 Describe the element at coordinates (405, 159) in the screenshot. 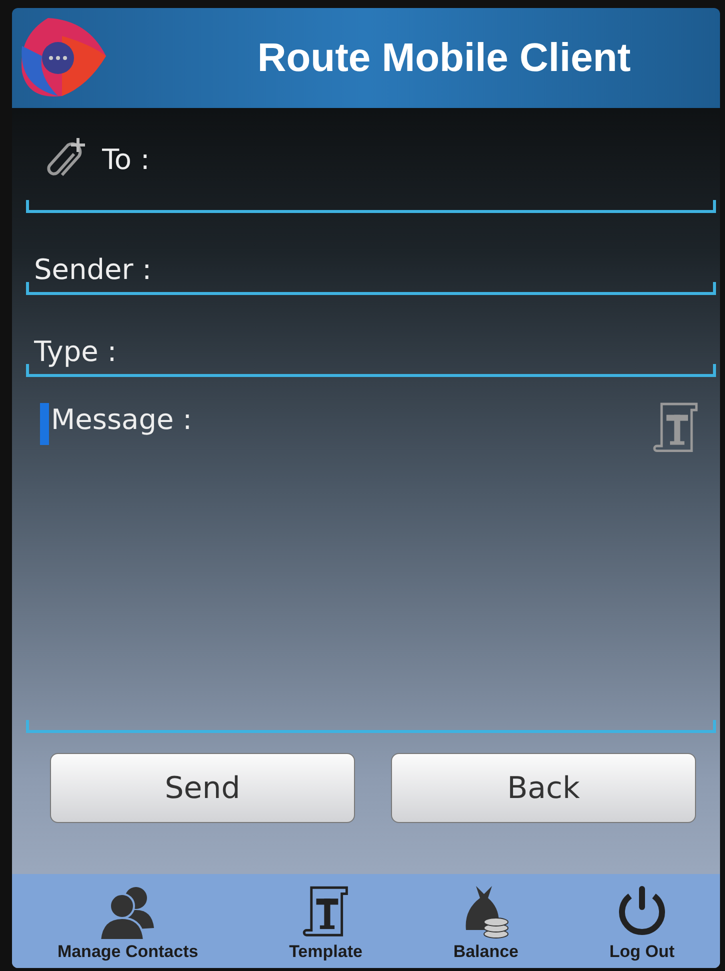

I see `recipient-field: To :` at that location.